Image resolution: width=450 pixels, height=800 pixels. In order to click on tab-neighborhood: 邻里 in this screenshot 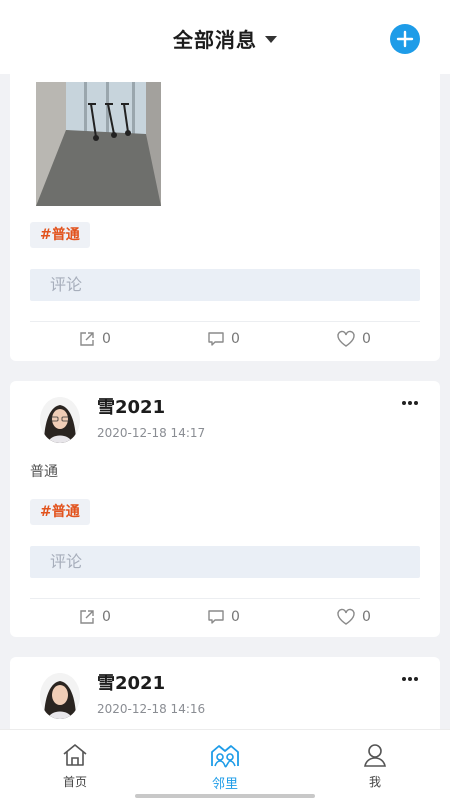, I will do `click(225, 767)`.